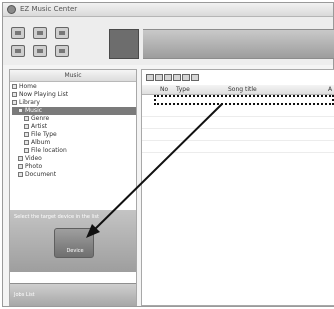  I want to click on tree-item: File location, so click(74, 151).